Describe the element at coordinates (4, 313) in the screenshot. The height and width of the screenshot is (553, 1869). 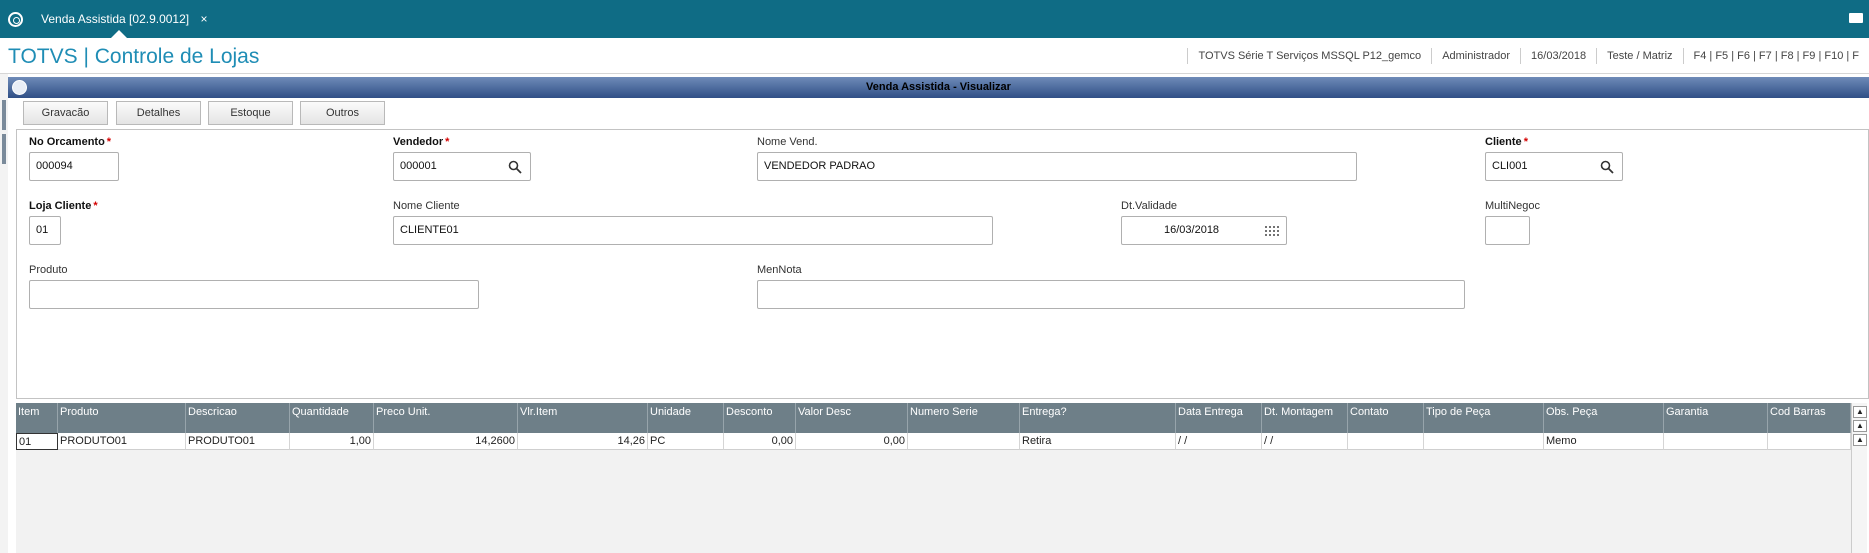
I see `left-strip` at that location.